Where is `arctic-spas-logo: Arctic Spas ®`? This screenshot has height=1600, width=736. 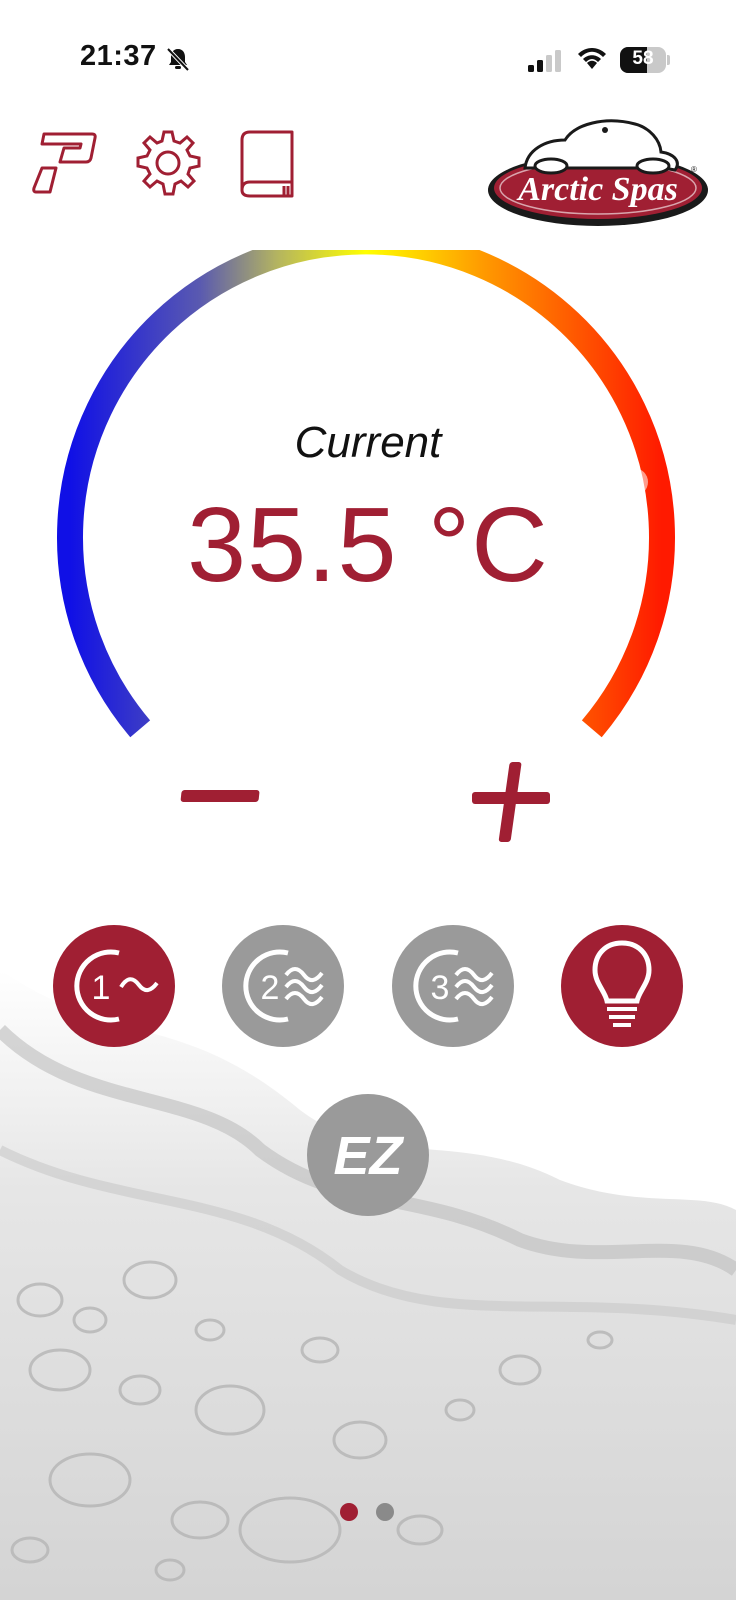
arctic-spas-logo: Arctic Spas ® is located at coordinates (598, 172).